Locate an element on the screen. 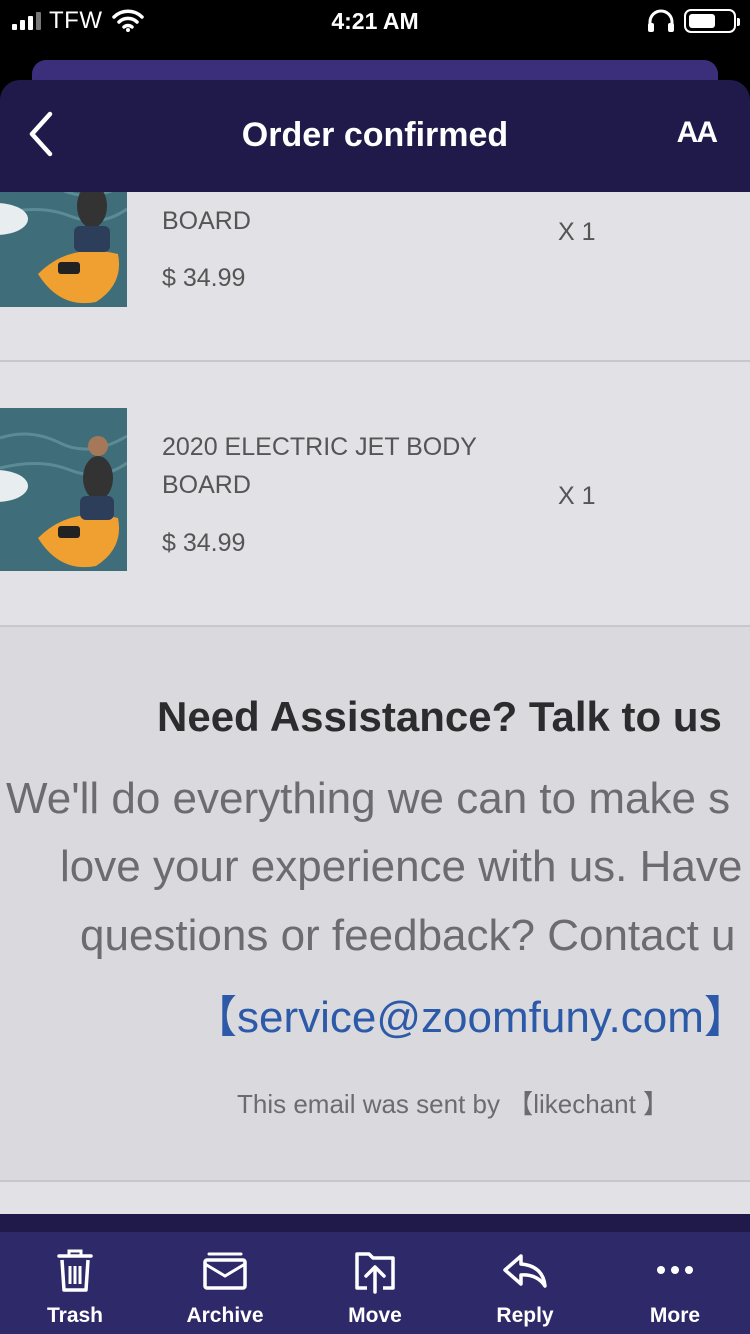 This screenshot has width=750, height=1334. move-icon is located at coordinates (375, 1273).